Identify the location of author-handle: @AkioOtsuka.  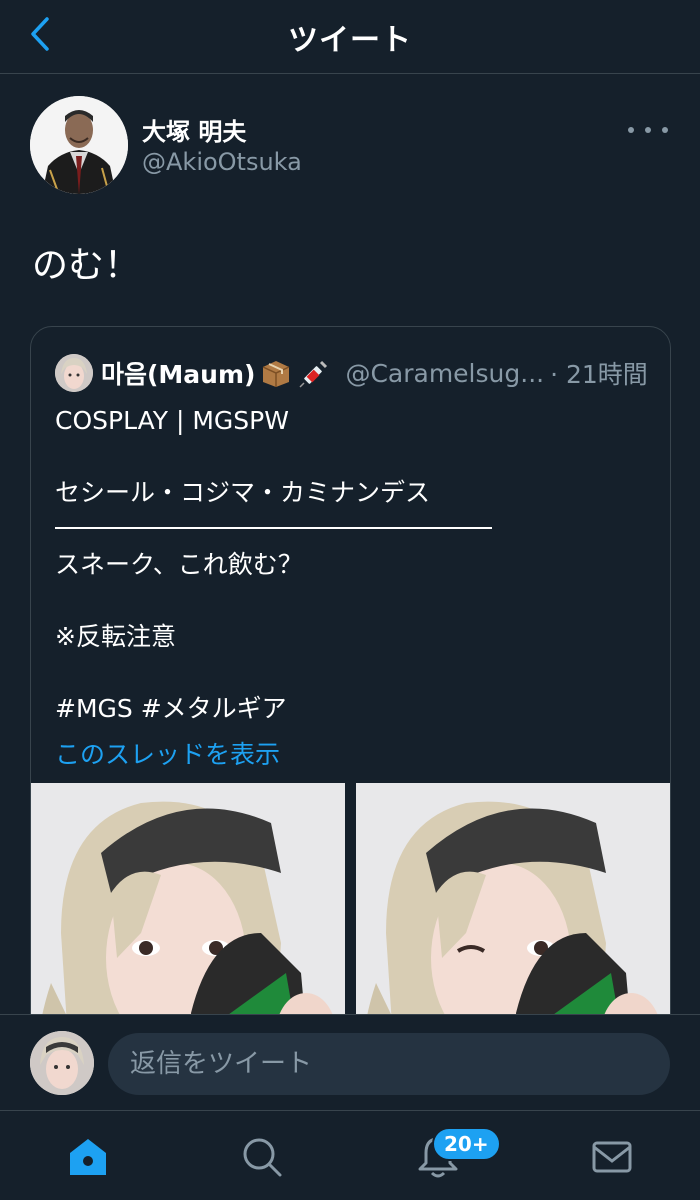
(222, 162).